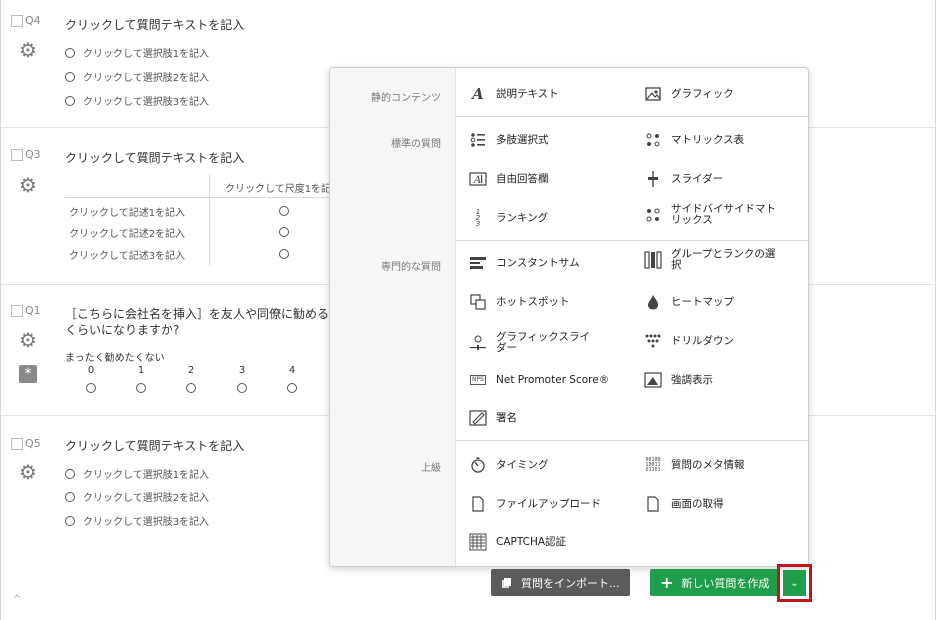 Image resolution: width=936 pixels, height=620 pixels. Describe the element at coordinates (478, 263) in the screenshot. I see `constant-sum-icon` at that location.